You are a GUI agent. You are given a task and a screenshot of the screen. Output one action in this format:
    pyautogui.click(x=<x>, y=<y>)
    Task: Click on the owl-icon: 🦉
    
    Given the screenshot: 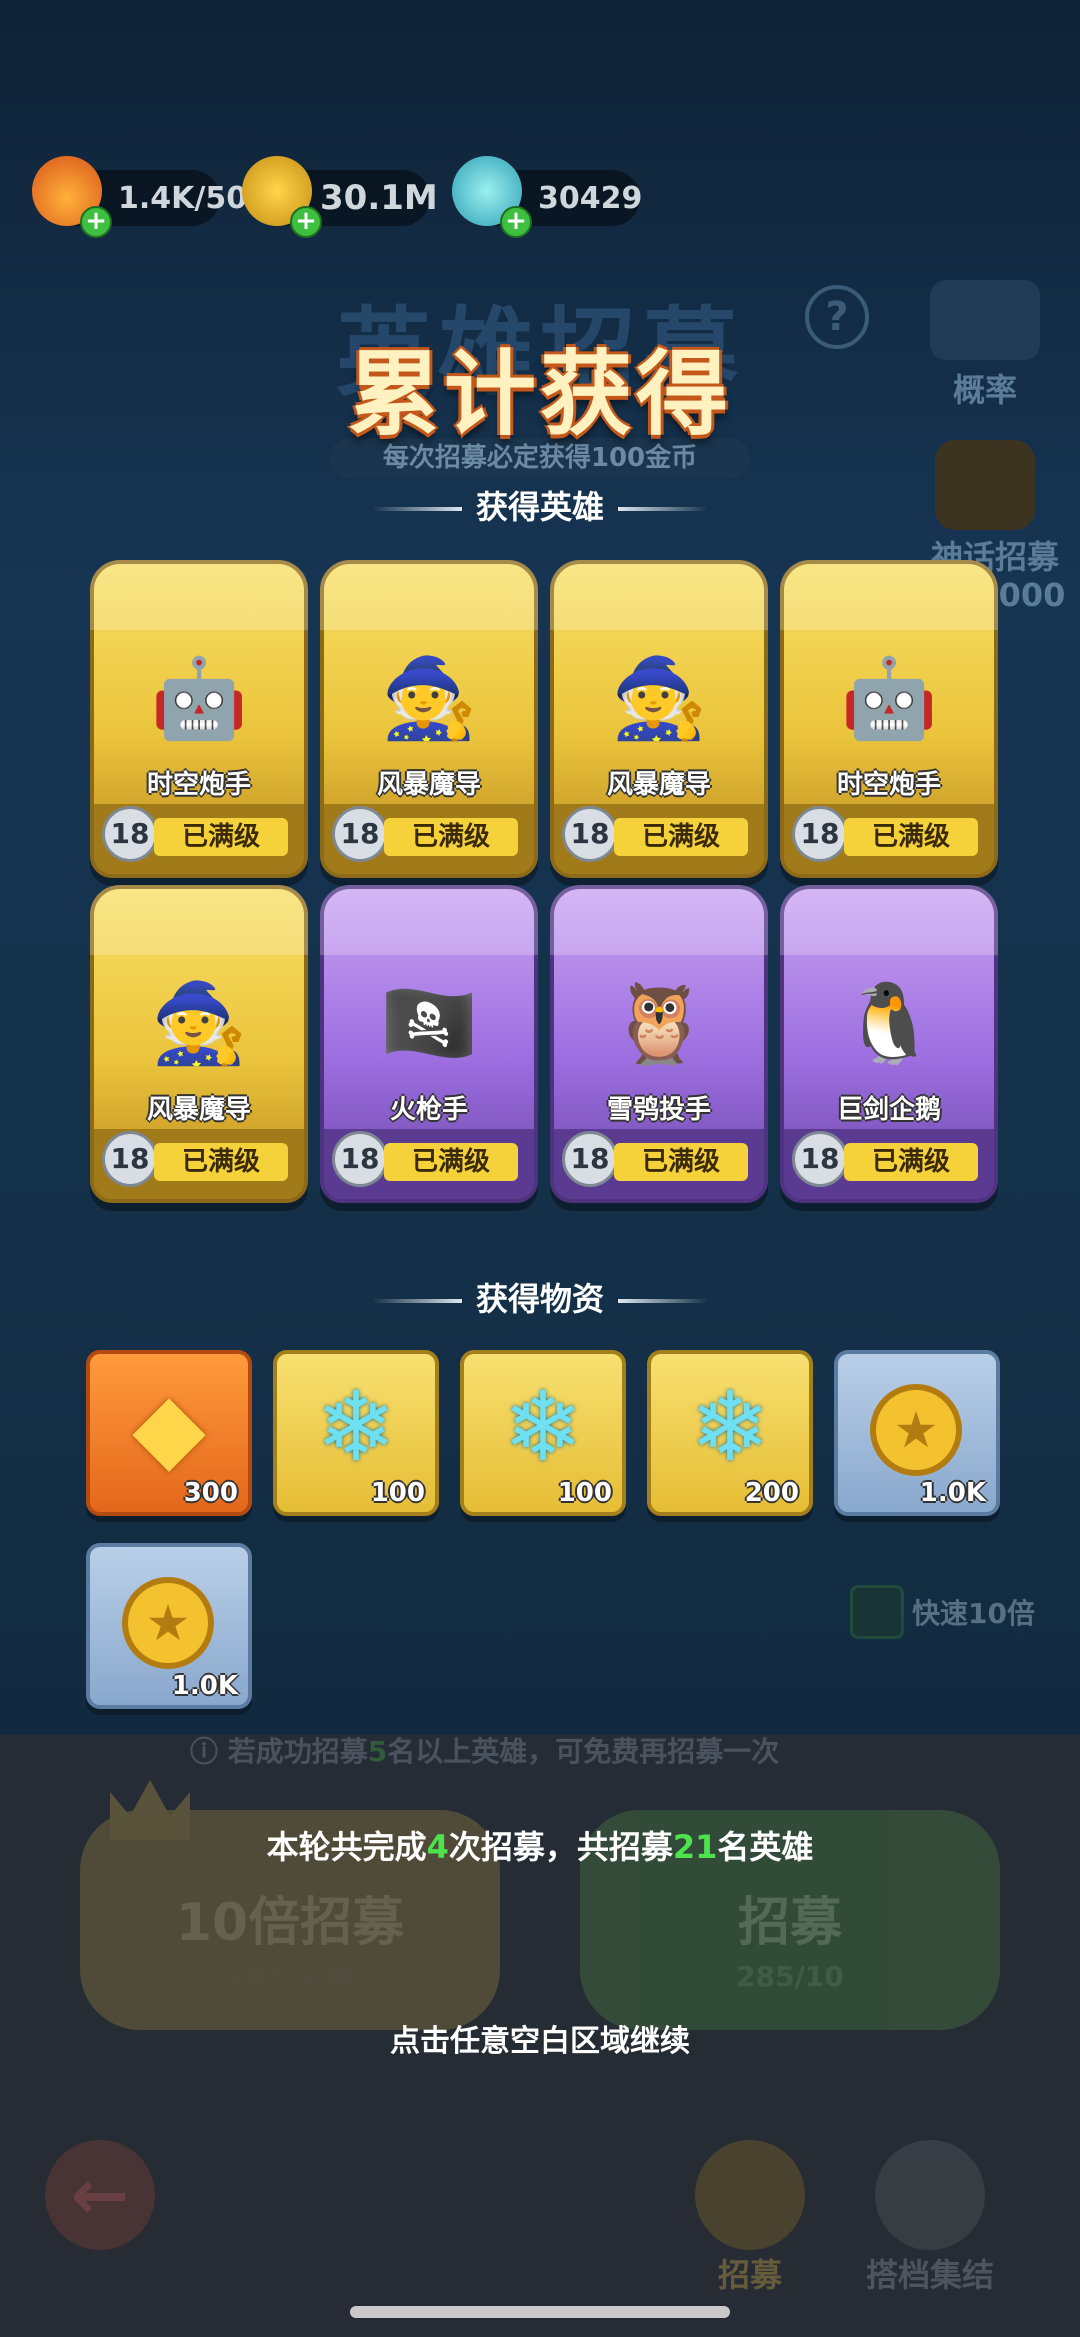 What is the action you would take?
    pyautogui.click(x=659, y=1023)
    